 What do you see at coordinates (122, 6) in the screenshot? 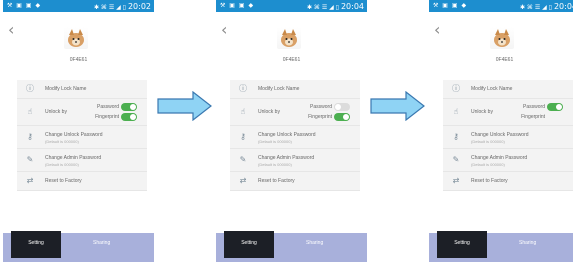
I see `status-right-icons: ✱ ⌘ ☰ ◢ ▯ 20:02` at bounding box center [122, 6].